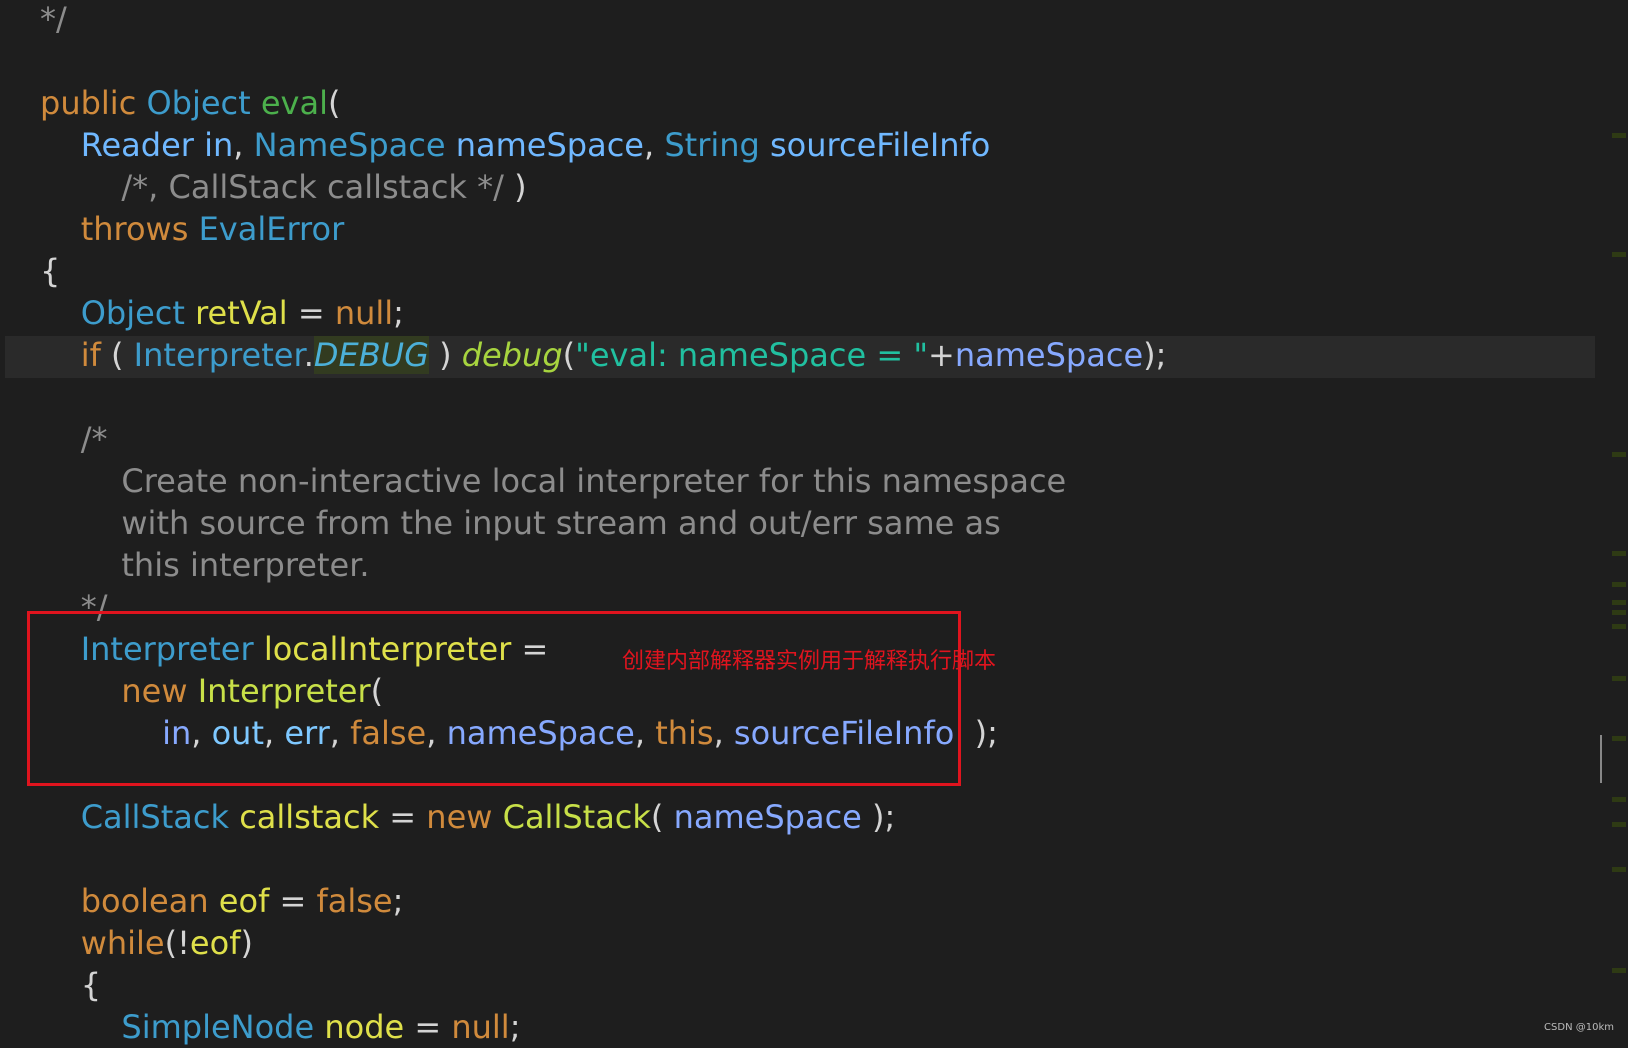  What do you see at coordinates (464, 817) in the screenshot?
I see `code-token: new` at bounding box center [464, 817].